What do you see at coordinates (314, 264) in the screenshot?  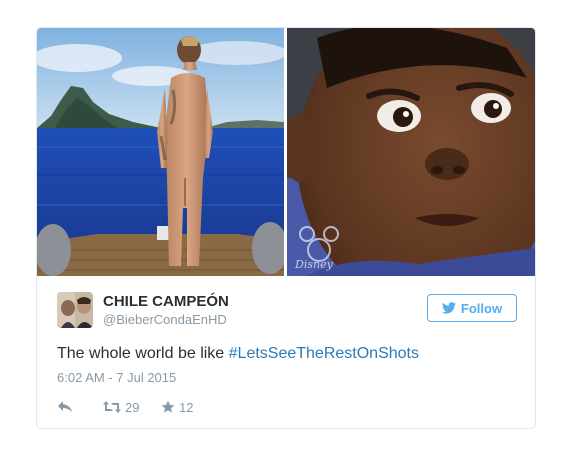 I see `svg-text: Disney` at bounding box center [314, 264].